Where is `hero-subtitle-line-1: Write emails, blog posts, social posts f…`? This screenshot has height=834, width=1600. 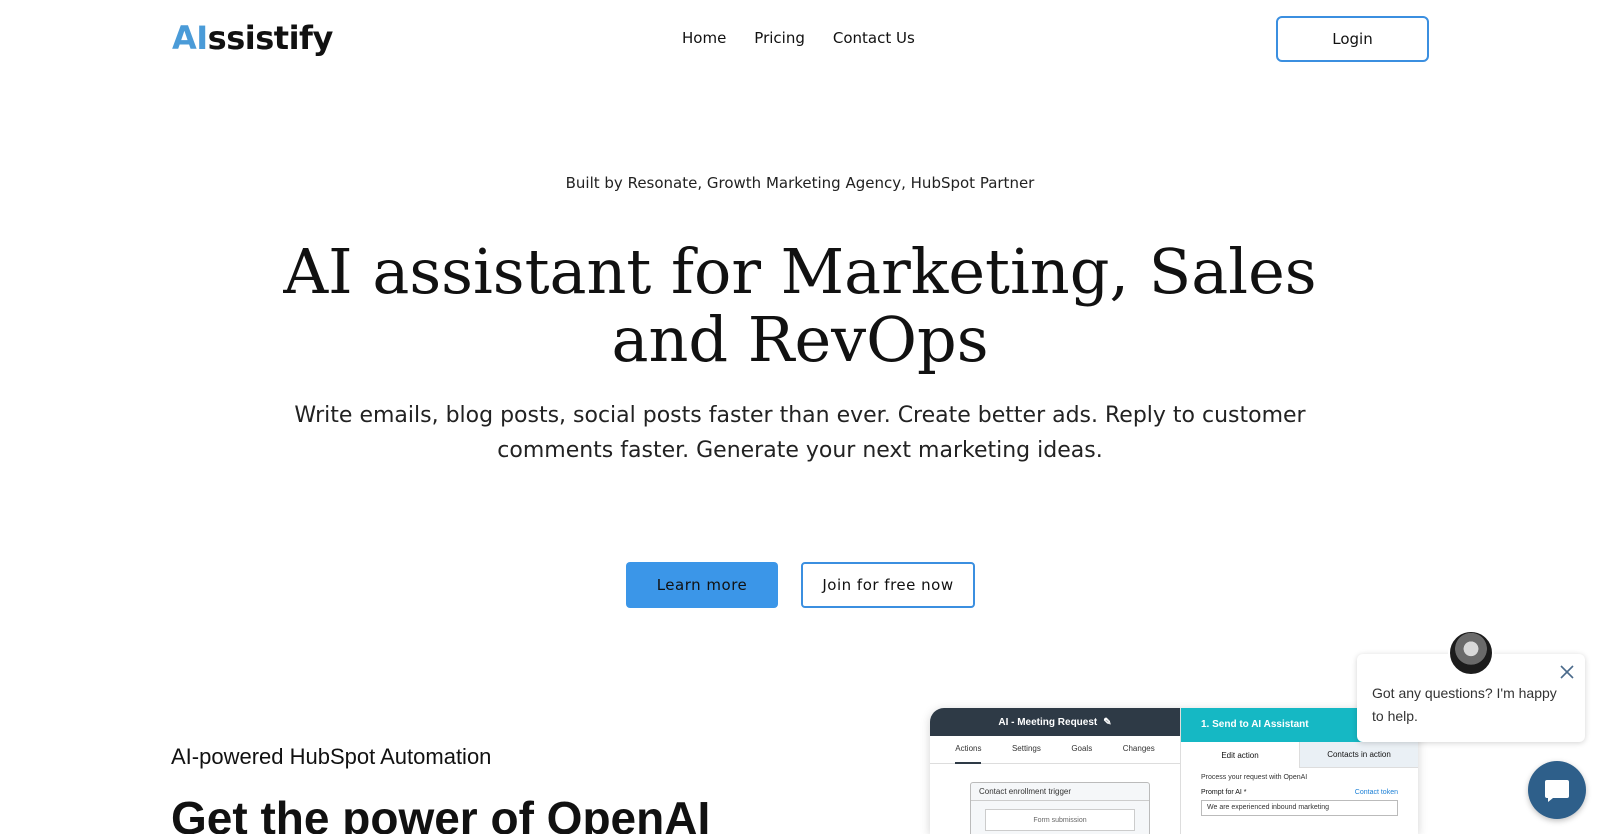
hero-subtitle-line-1: Write emails, blog posts, social posts f… is located at coordinates (800, 415).